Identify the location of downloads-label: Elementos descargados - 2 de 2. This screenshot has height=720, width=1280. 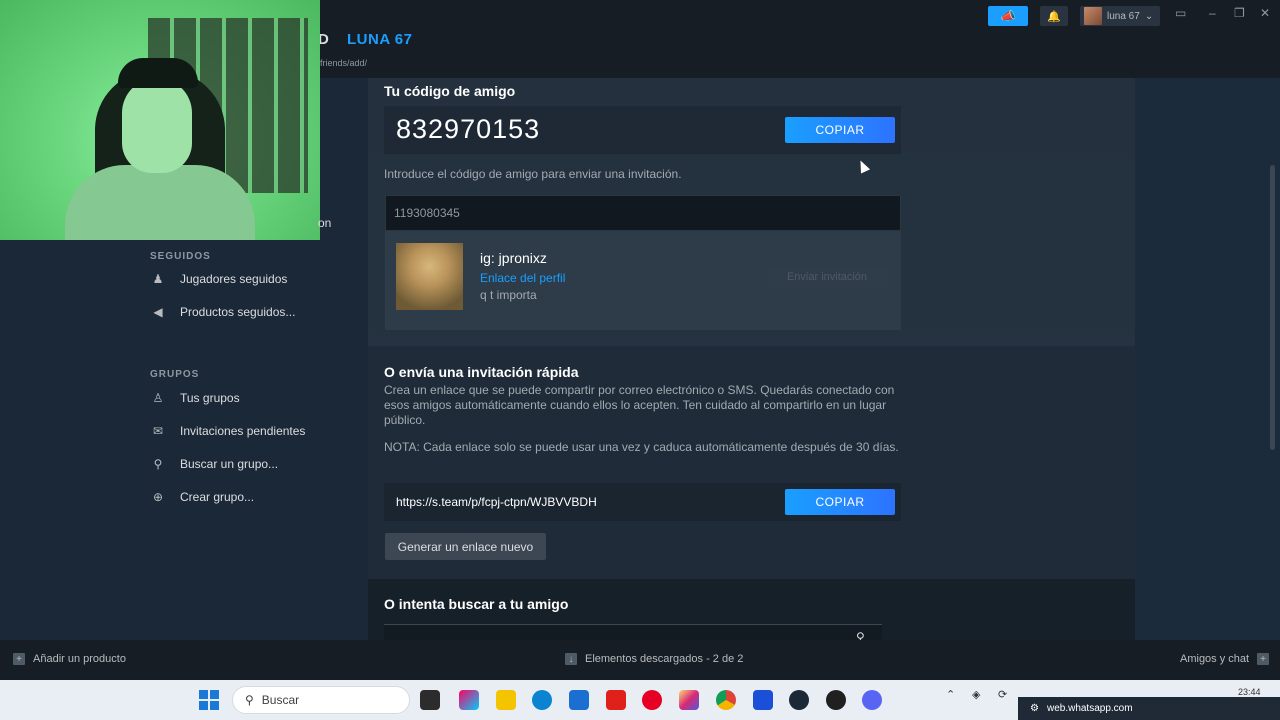
(664, 659).